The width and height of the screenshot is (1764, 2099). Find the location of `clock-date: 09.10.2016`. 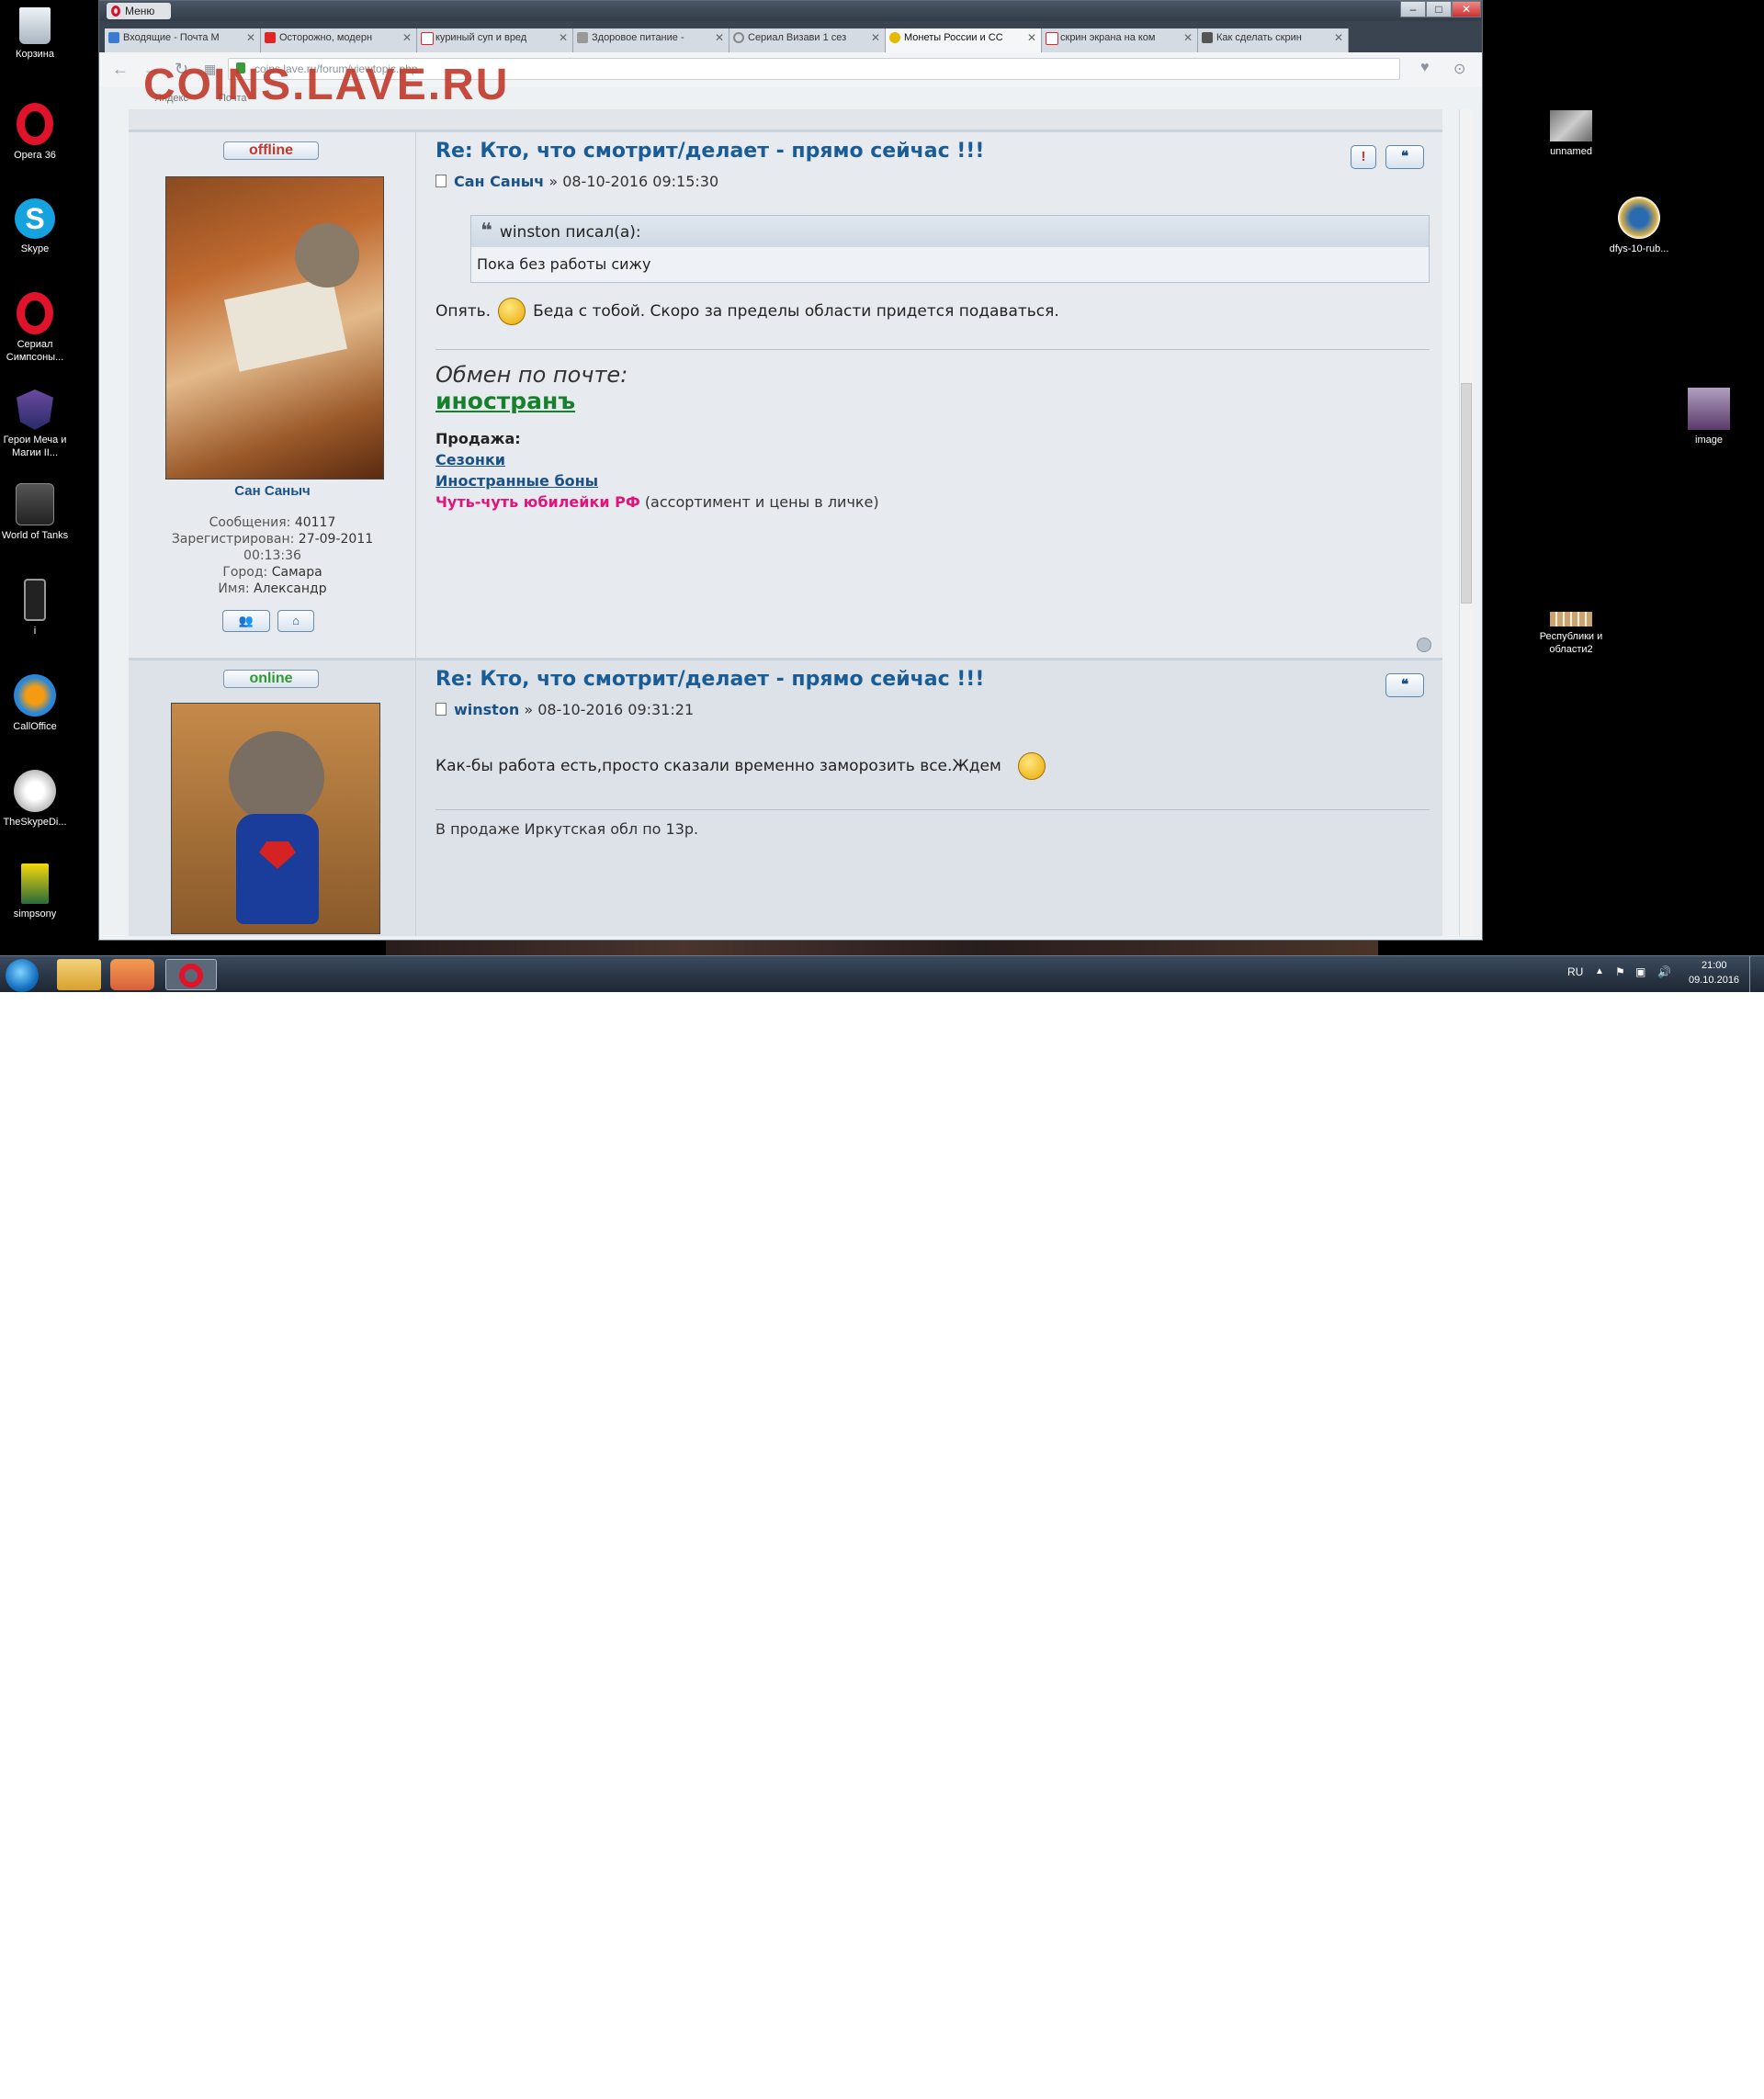

clock-date: 09.10.2016 is located at coordinates (1714, 981).